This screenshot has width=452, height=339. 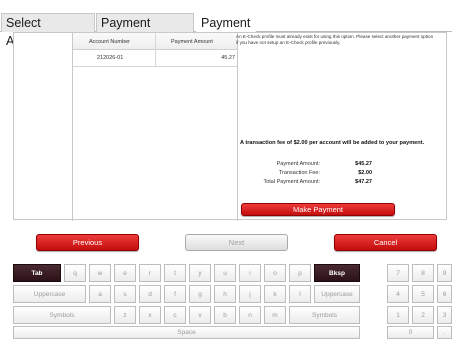 I want to click on key-k: k, so click(x=275, y=294).